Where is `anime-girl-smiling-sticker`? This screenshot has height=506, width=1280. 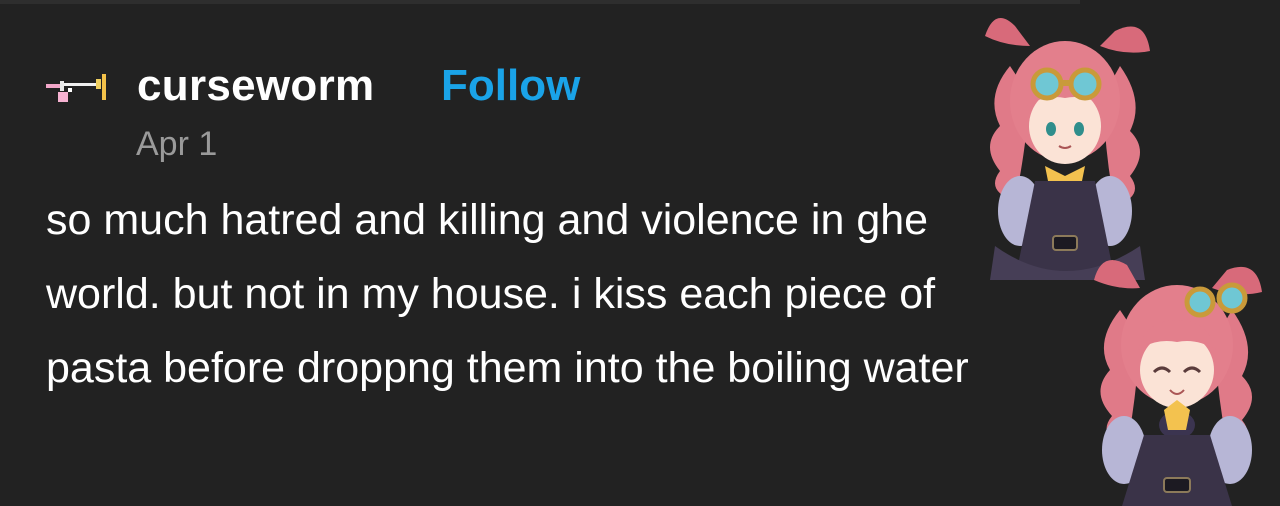
anime-girl-smiling-sticker is located at coordinates (1178, 383).